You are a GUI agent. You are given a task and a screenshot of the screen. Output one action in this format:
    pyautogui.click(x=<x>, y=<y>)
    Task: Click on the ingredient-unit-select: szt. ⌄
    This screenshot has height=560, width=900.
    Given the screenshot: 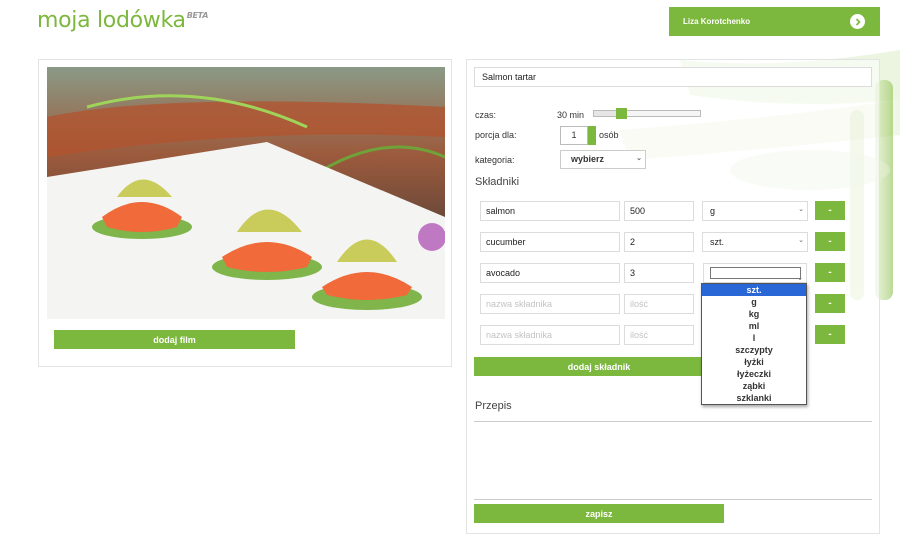 What is the action you would take?
    pyautogui.click(x=755, y=242)
    